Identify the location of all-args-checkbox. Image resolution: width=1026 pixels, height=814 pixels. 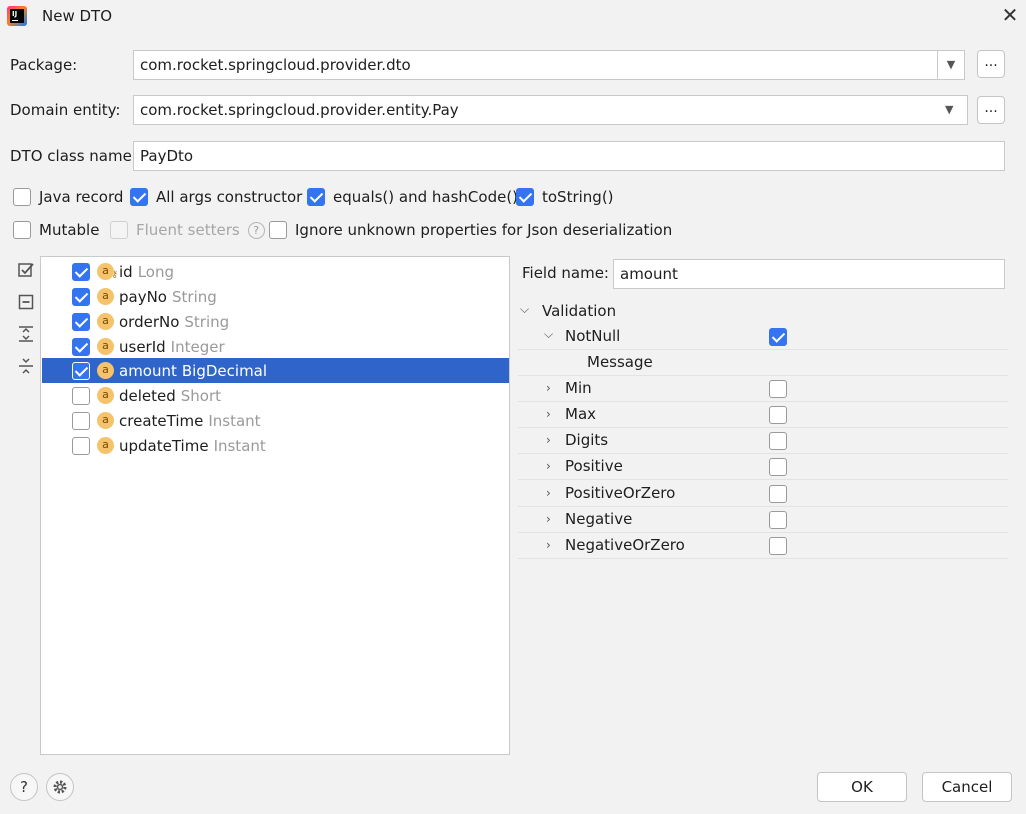
(139, 197).